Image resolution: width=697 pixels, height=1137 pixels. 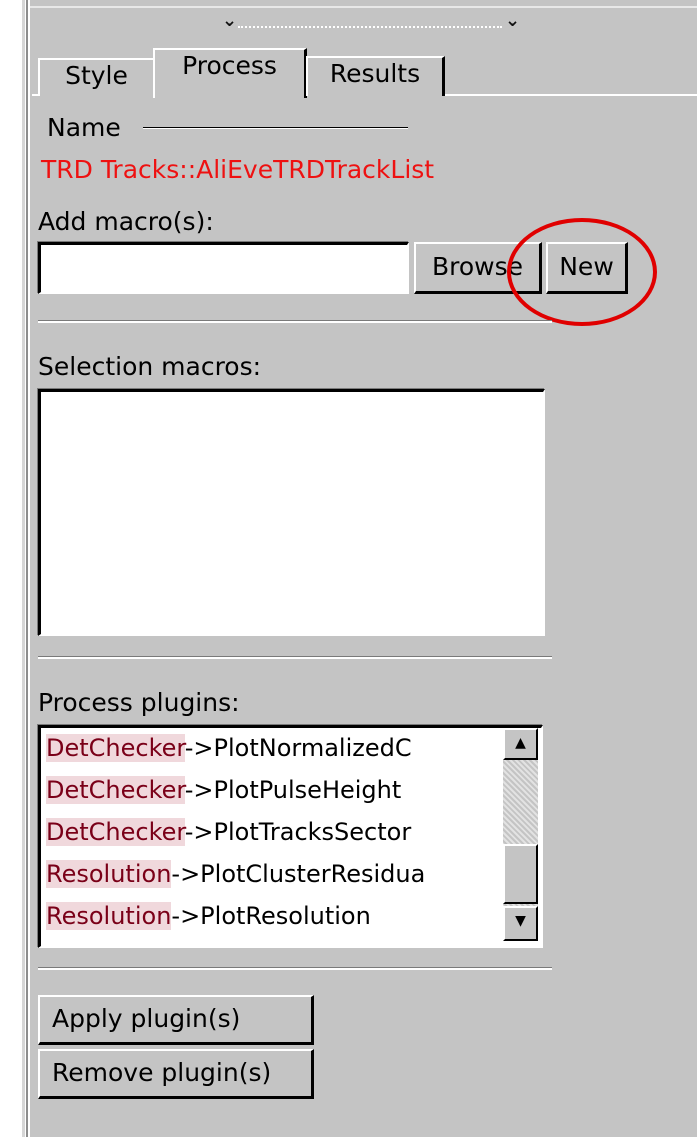 I want to click on add-macro-label: Add macro(s):, so click(x=126, y=221).